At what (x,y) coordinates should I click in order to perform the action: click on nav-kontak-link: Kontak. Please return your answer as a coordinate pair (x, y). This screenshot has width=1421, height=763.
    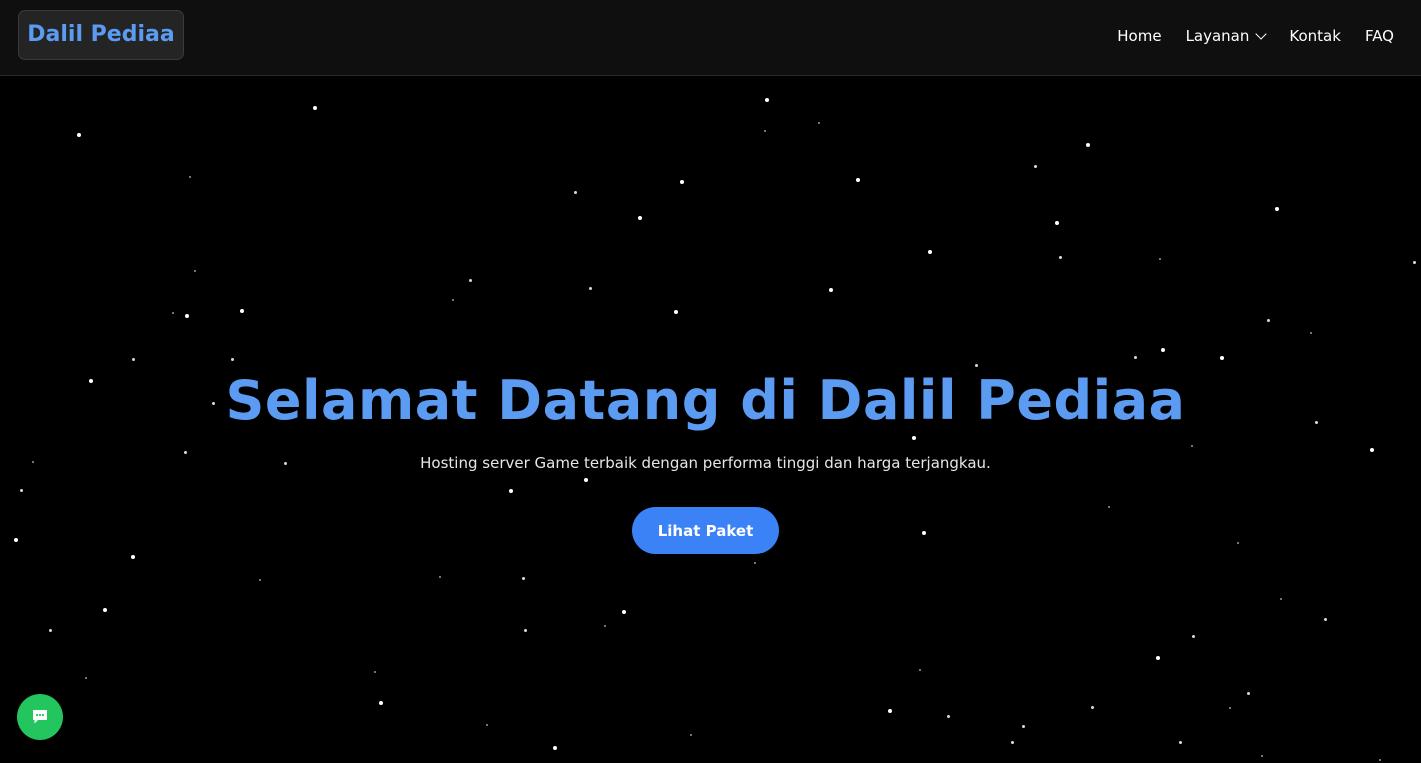
    Looking at the image, I should click on (1315, 36).